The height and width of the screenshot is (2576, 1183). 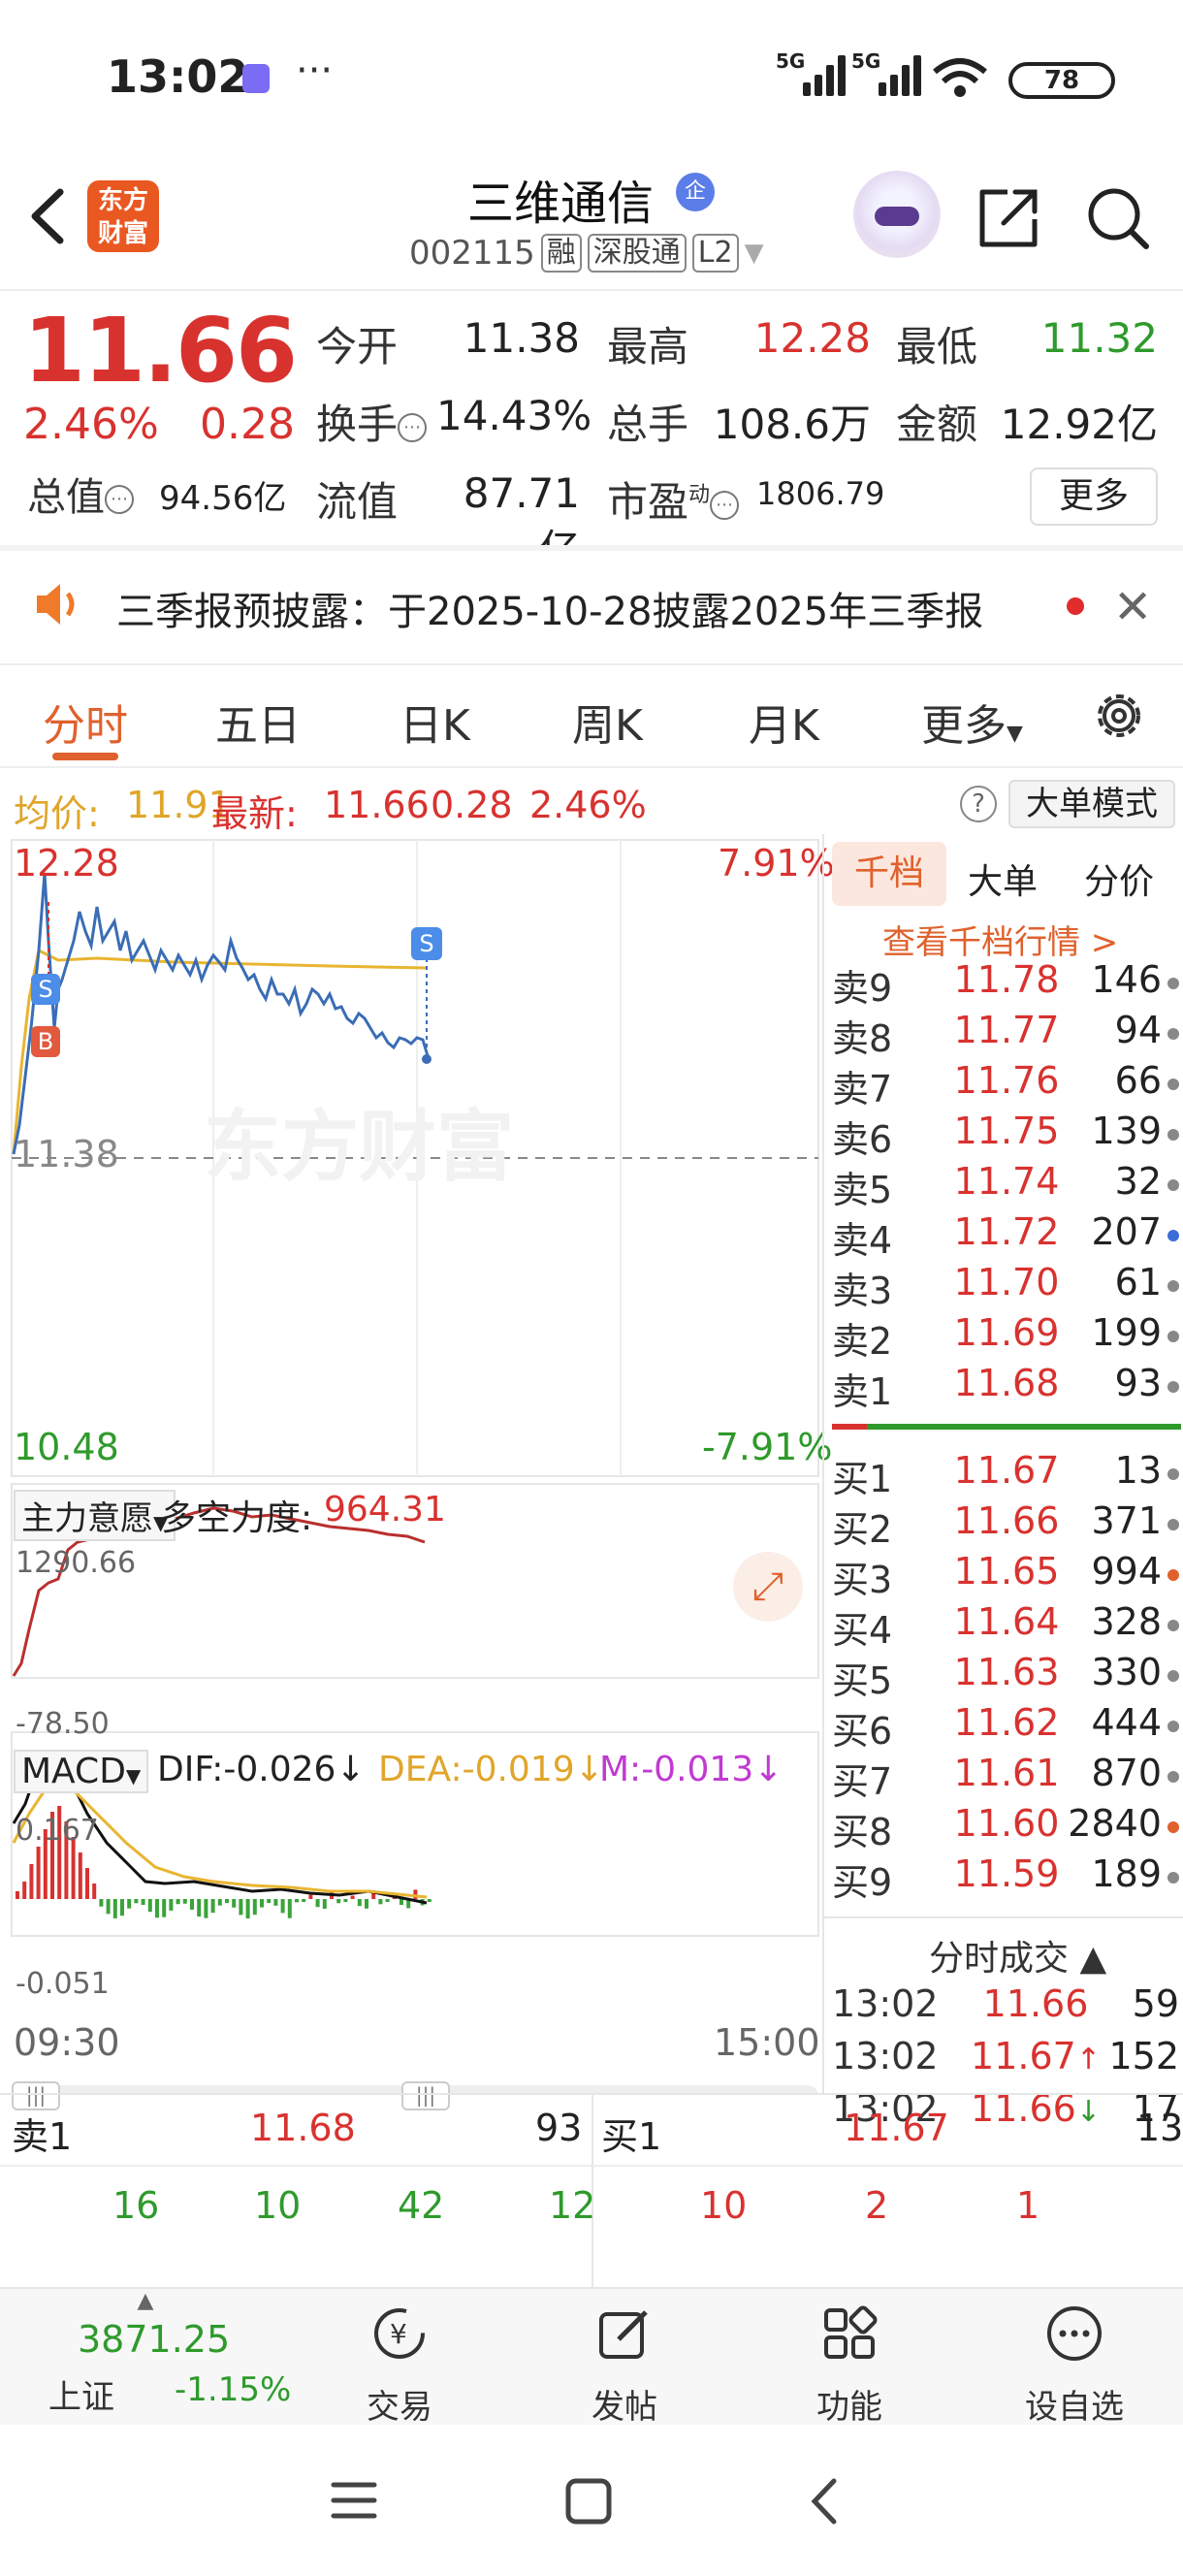 What do you see at coordinates (1003, 1827) in the screenshot?
I see `bid-row: 买8 11.60 2840` at bounding box center [1003, 1827].